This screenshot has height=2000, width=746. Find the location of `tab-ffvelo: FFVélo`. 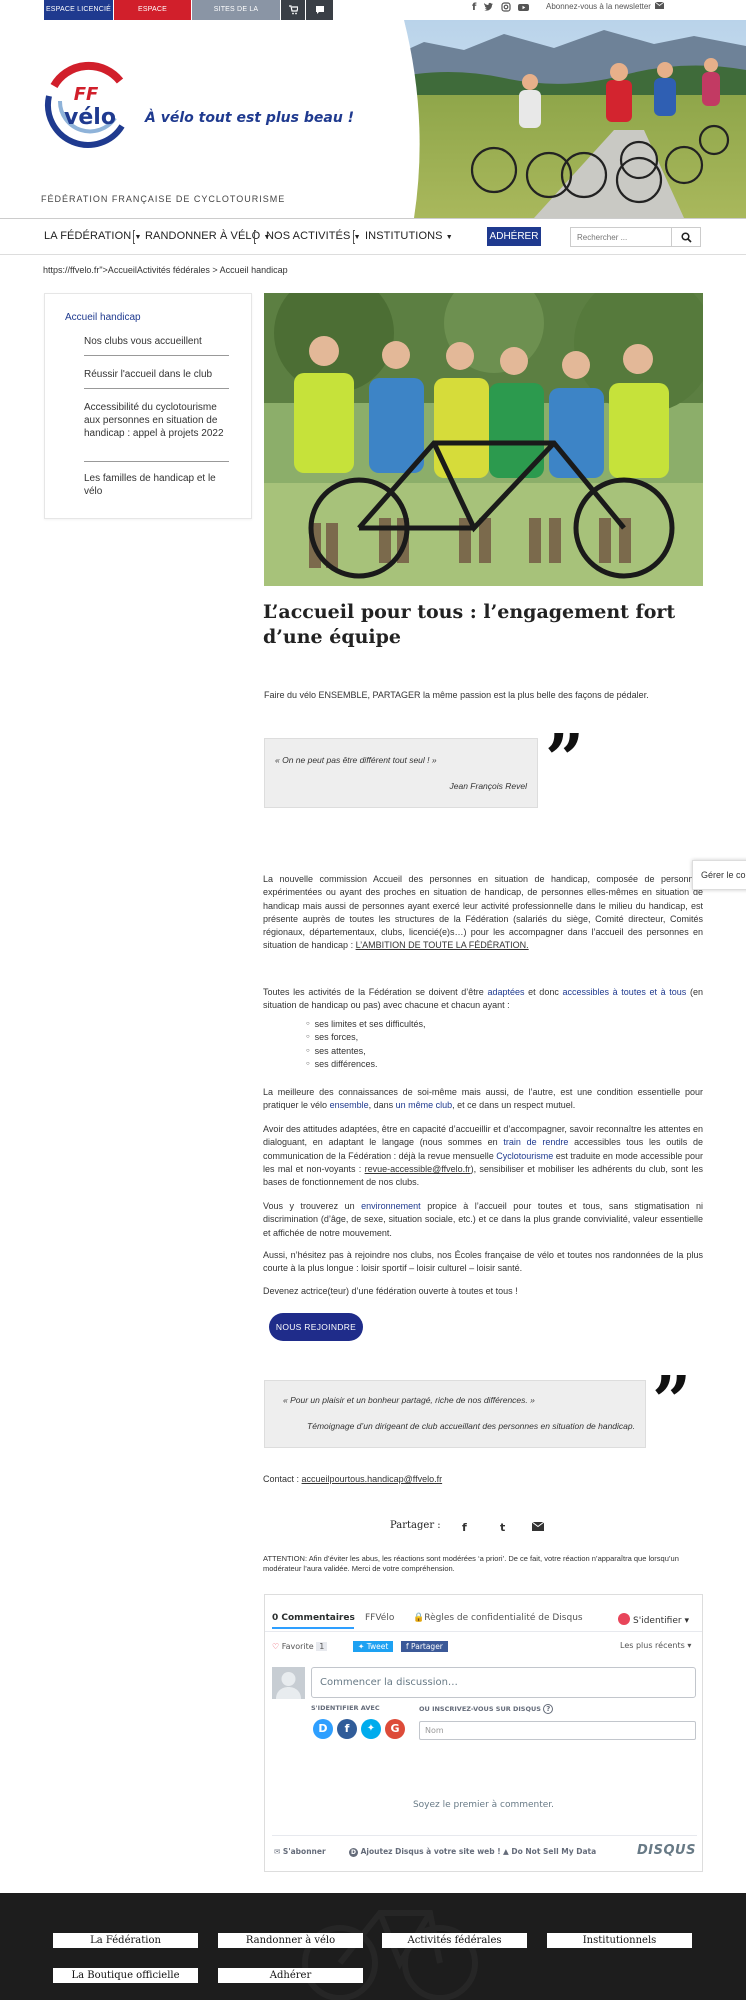

tab-ffvelo: FFVélo is located at coordinates (379, 1618).